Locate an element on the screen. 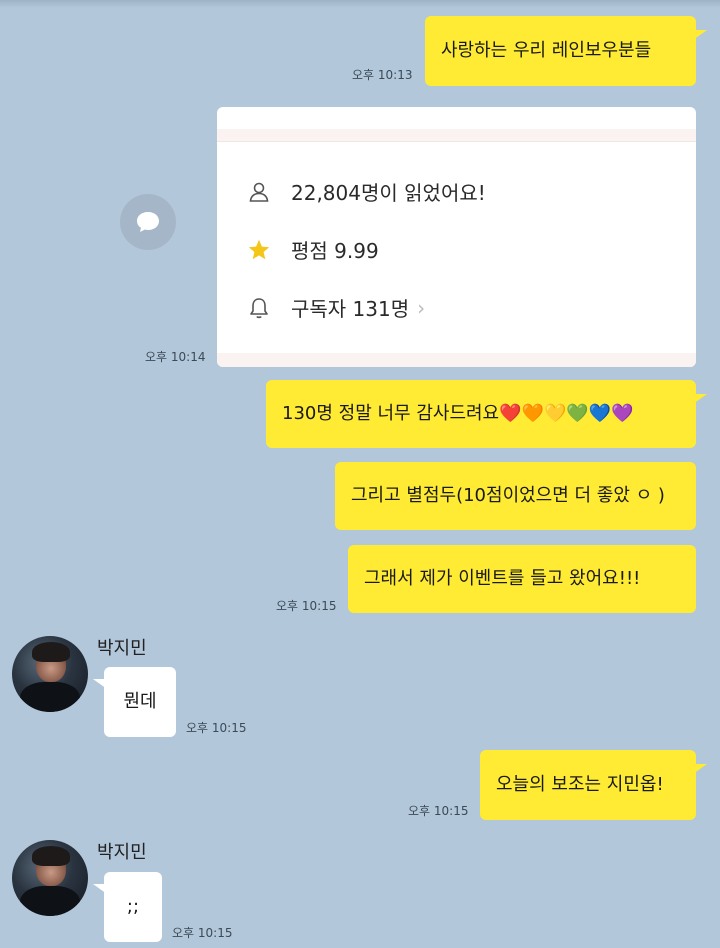 The width and height of the screenshot is (720, 948). outgoing-message: 그리고 별점두(10점이었으면 더 좋았 ㅇ ) is located at coordinates (515, 496).